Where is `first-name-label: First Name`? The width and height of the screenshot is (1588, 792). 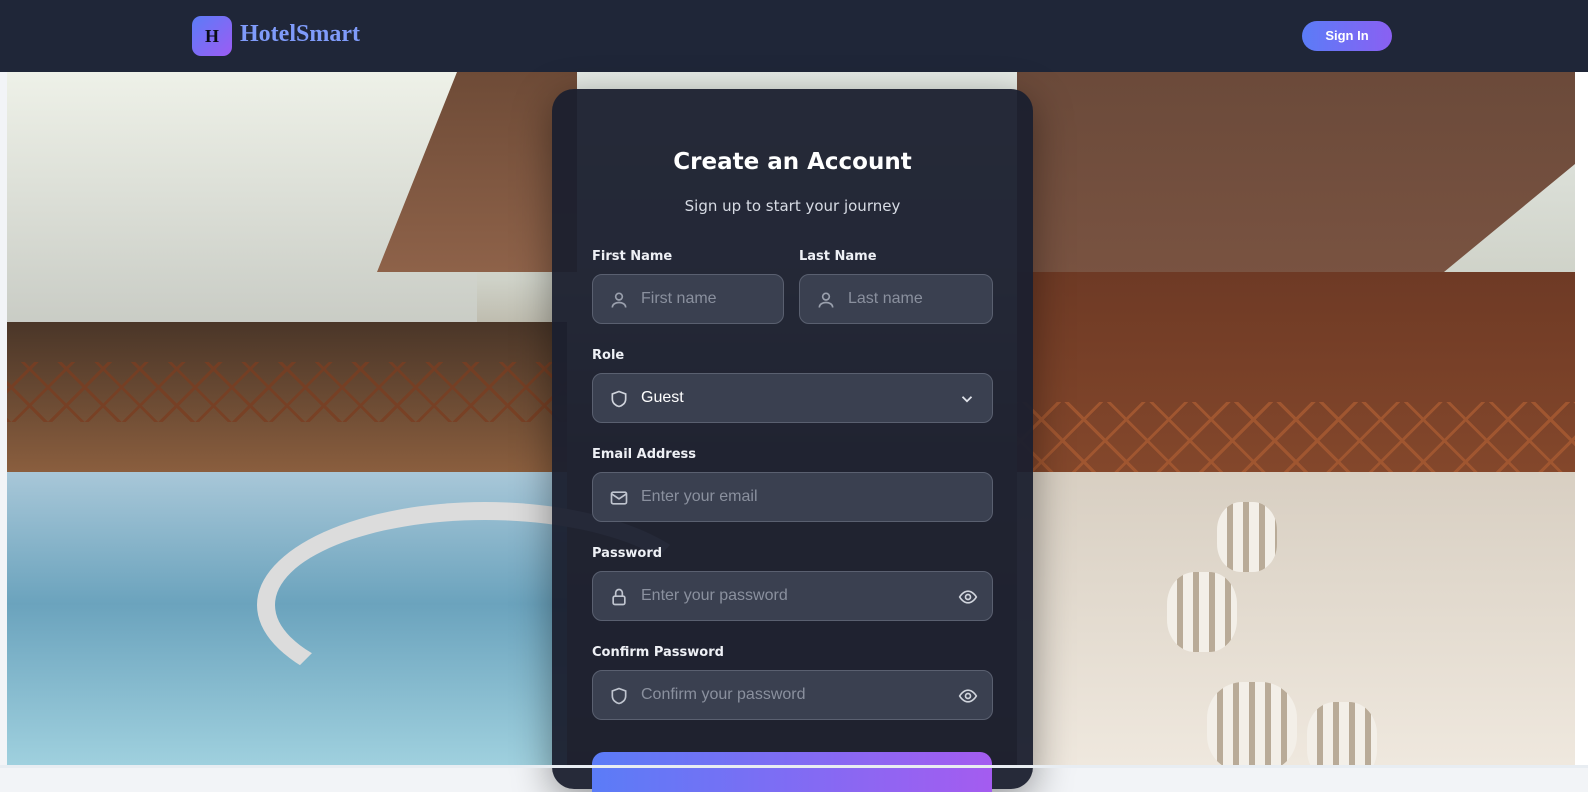
first-name-label: First Name is located at coordinates (632, 256).